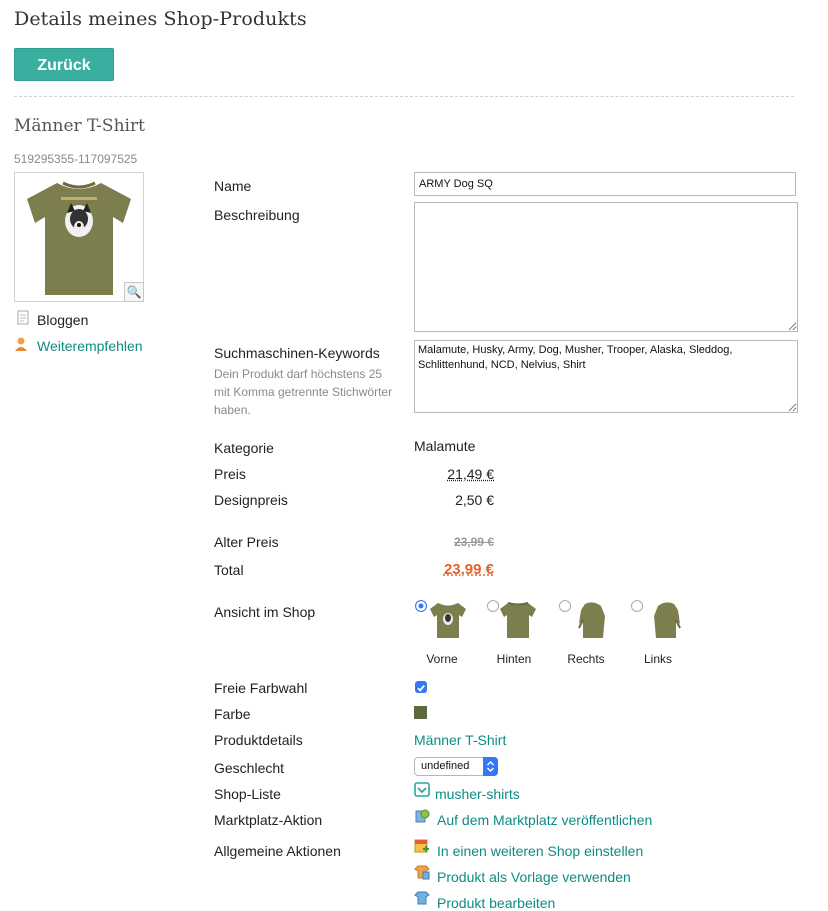 This screenshot has width=828, height=911. What do you see at coordinates (445, 446) in the screenshot?
I see `category-value: Malamute` at bounding box center [445, 446].